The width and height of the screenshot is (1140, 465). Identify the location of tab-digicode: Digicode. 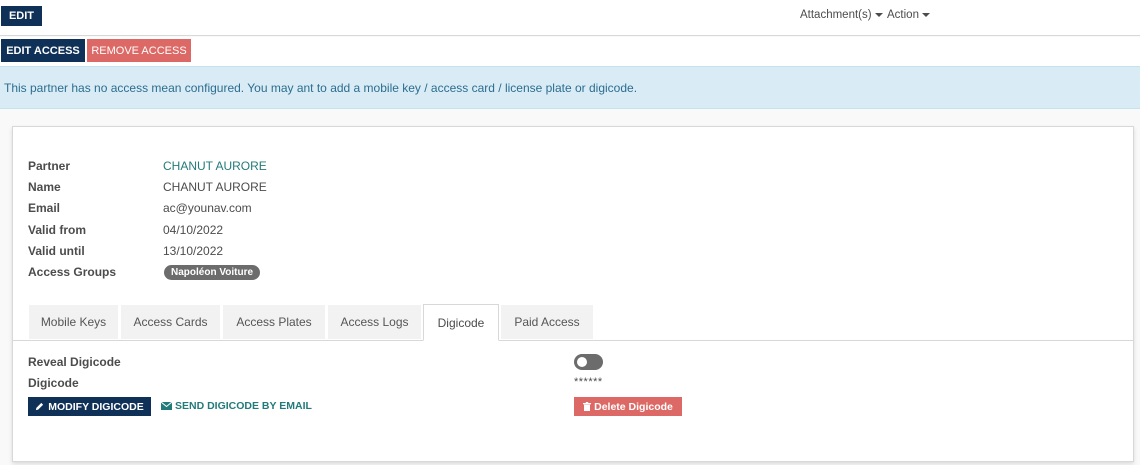
(461, 322).